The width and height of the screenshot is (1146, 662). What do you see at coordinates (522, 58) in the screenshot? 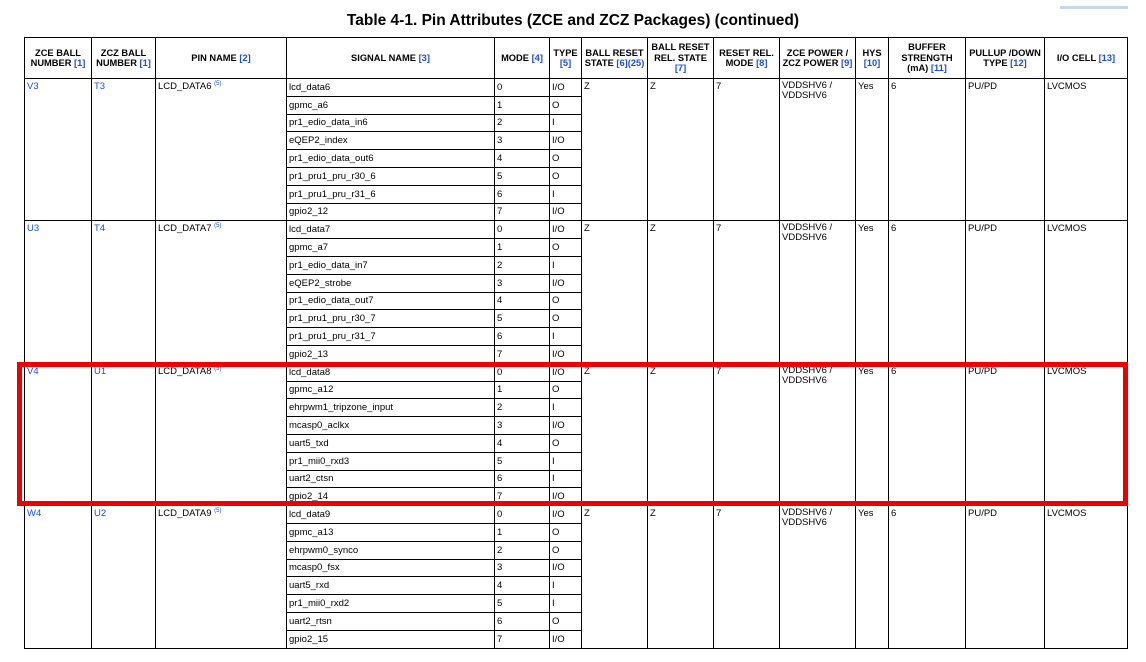
I see `column-header: MODE [4]` at bounding box center [522, 58].